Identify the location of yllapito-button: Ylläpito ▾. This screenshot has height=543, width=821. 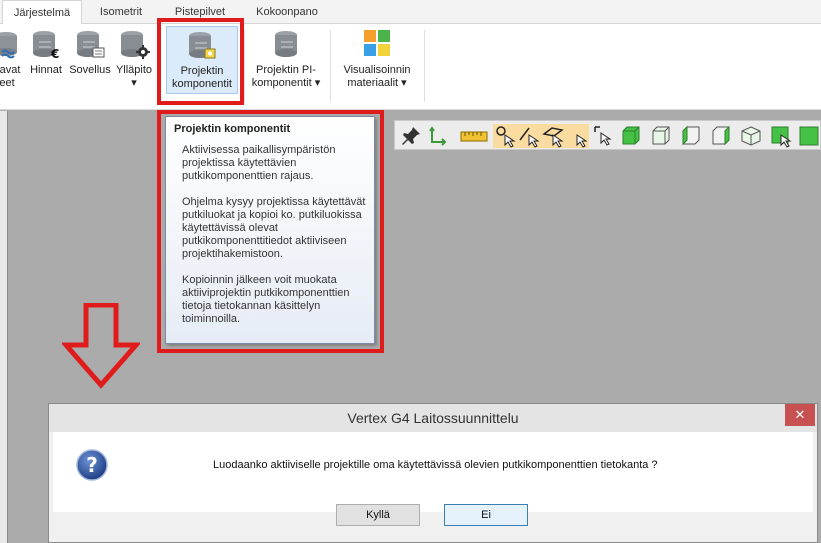
(134, 63).